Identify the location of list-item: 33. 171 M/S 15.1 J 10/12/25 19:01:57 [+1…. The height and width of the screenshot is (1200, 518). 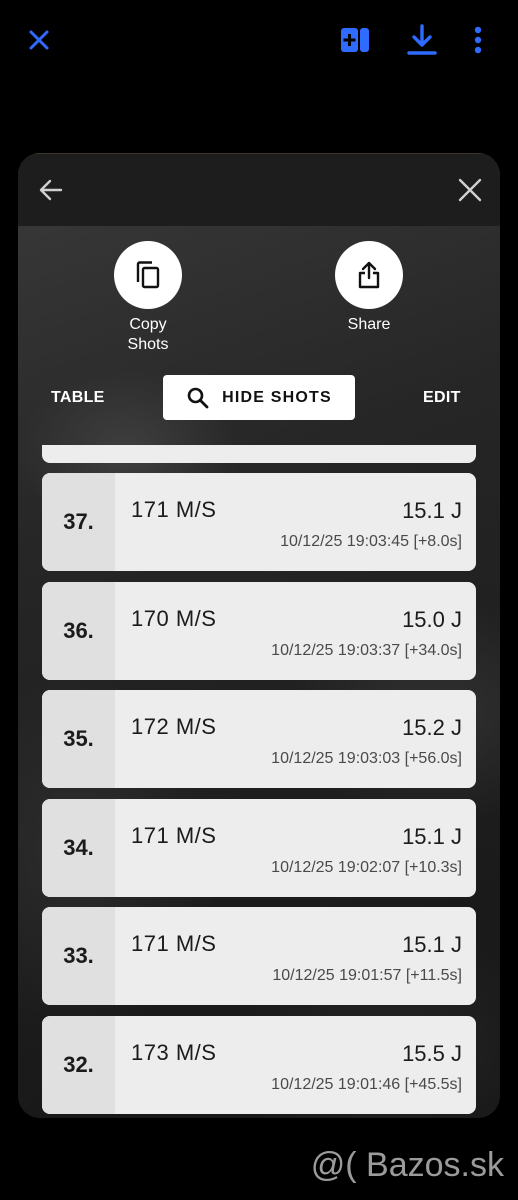
(259, 956).